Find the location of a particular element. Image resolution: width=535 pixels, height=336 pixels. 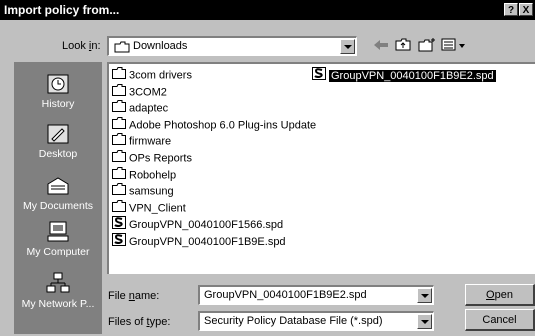

help-button: ? is located at coordinates (511, 9).